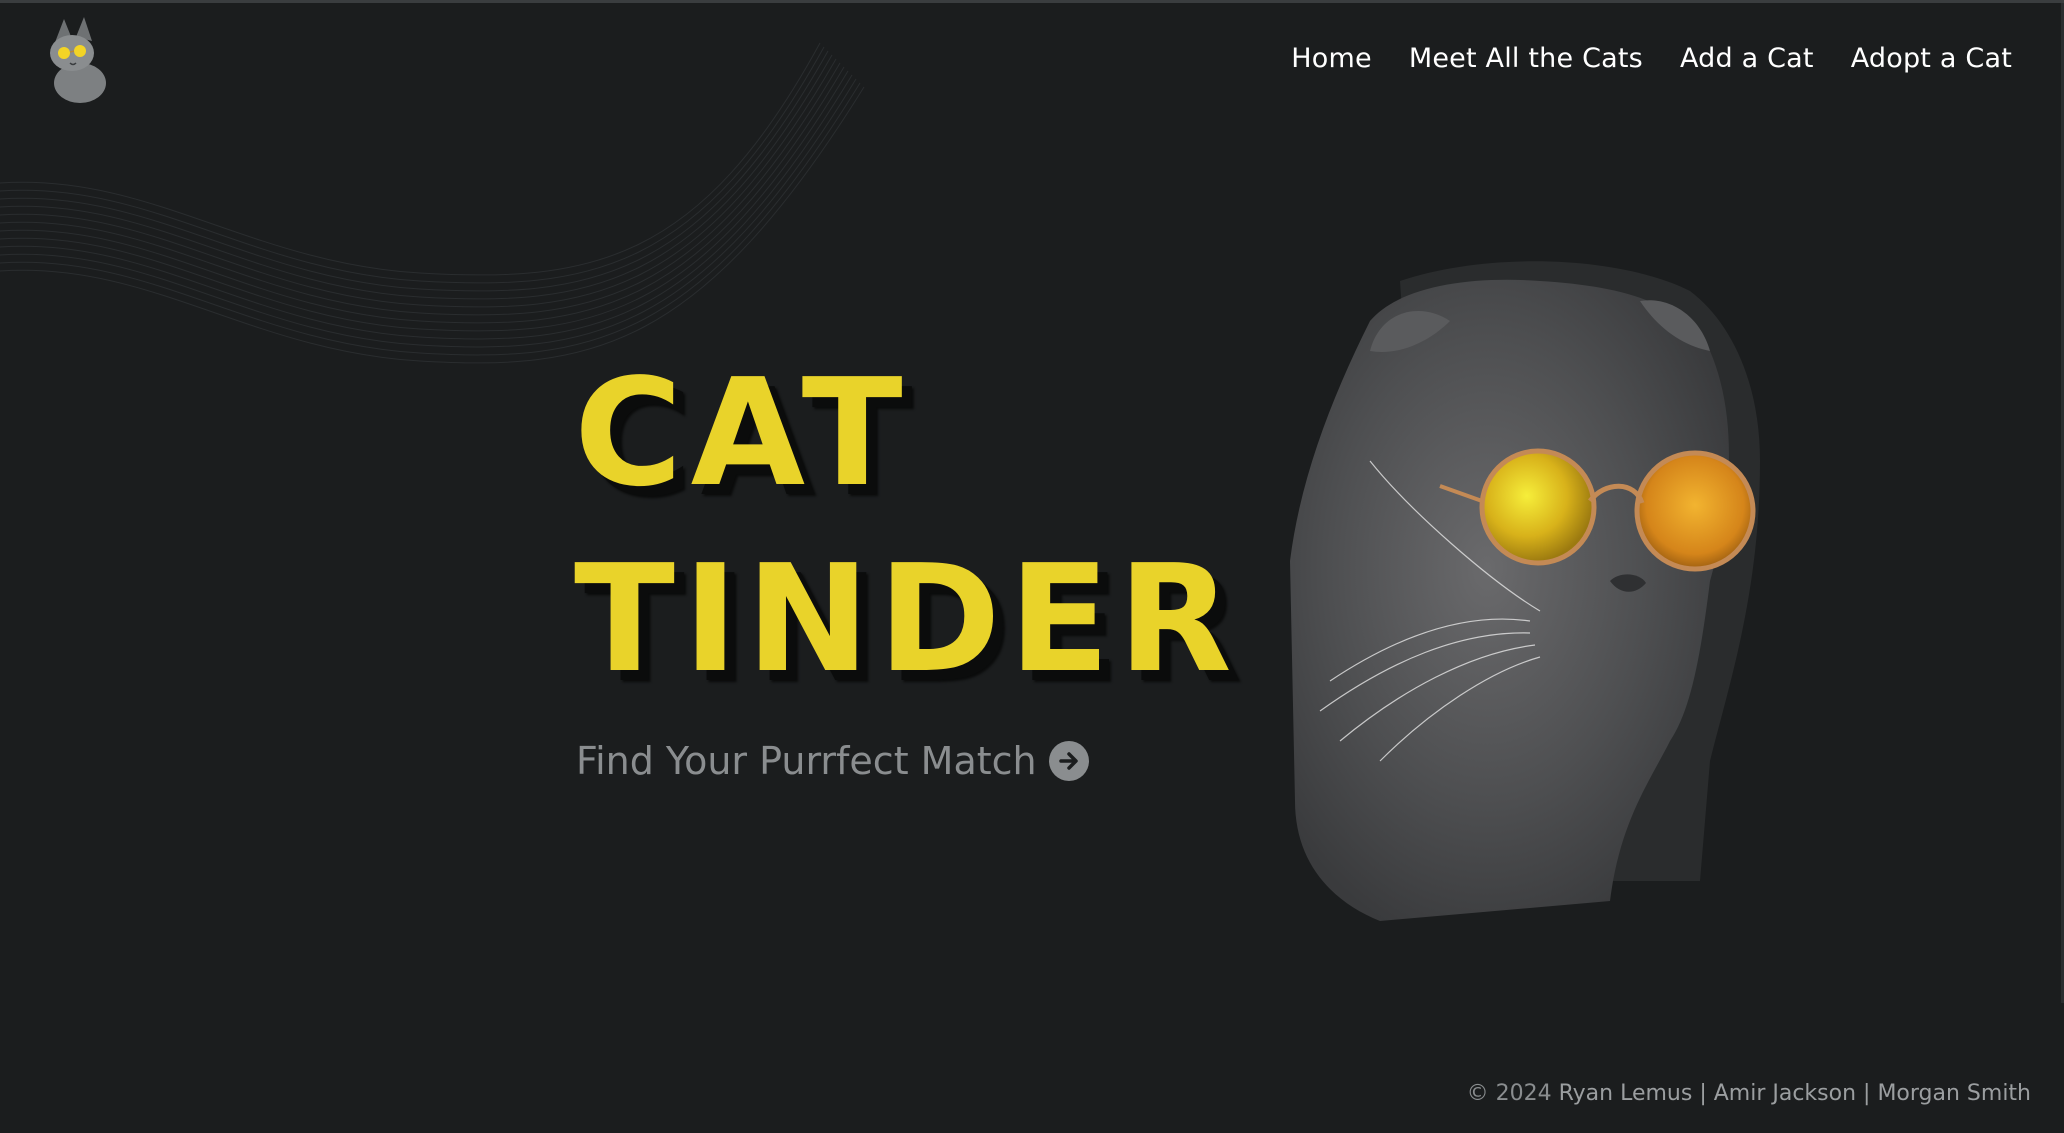 This screenshot has width=2064, height=1133. I want to click on nav-add-a-cat: Add a Cat, so click(1747, 58).